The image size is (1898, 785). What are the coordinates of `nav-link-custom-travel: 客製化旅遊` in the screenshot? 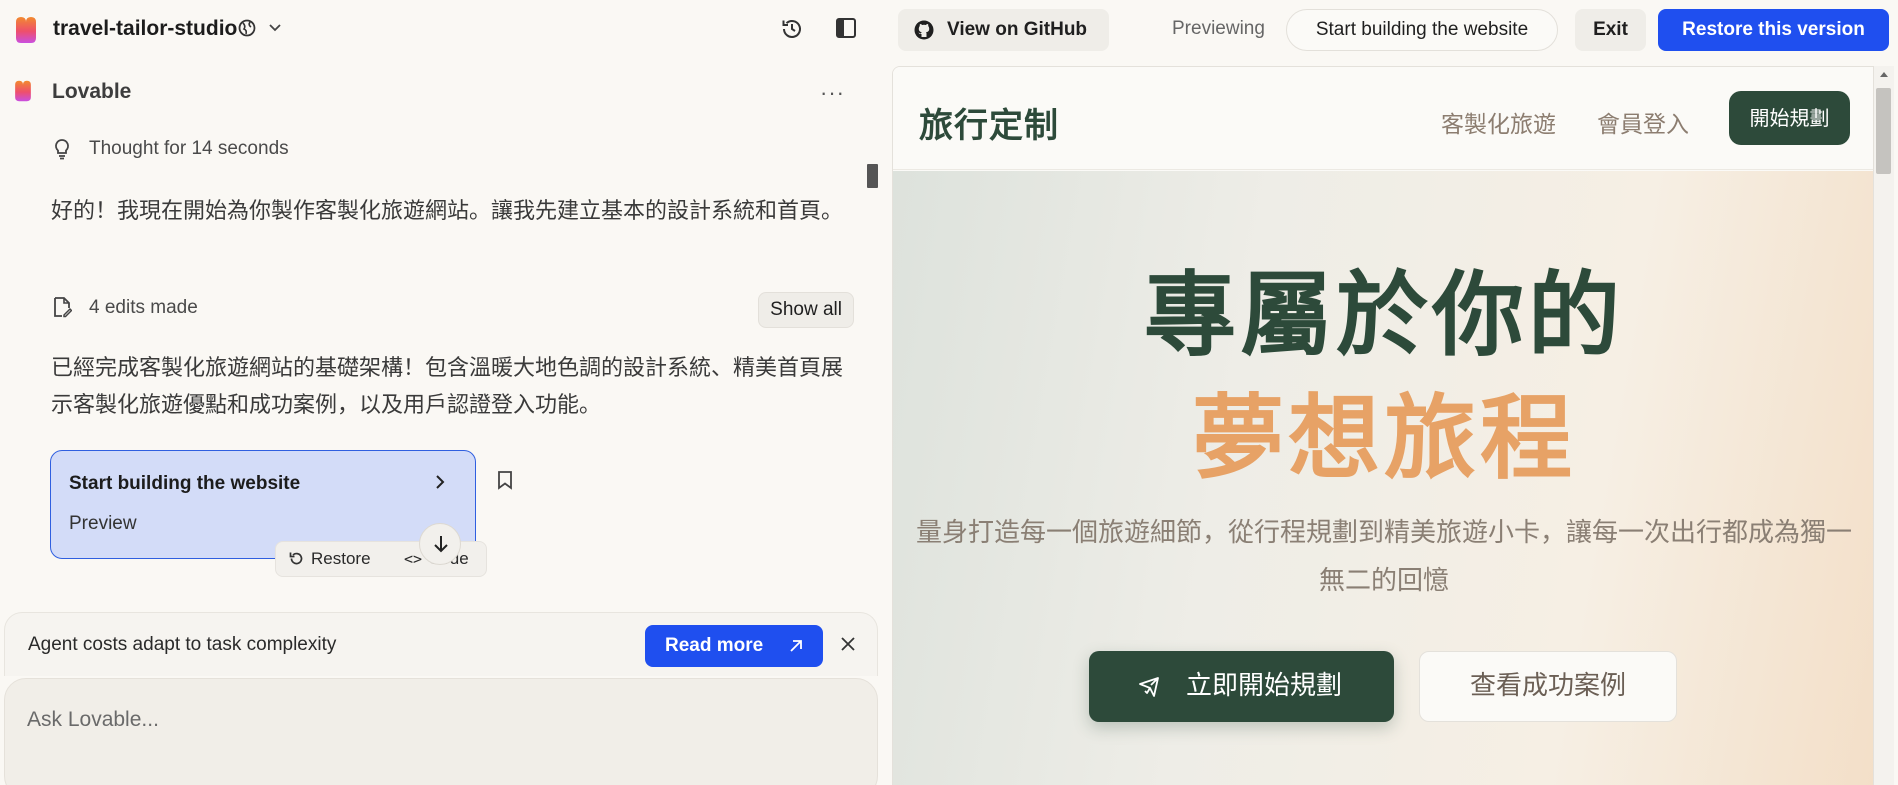 It's located at (1498, 122).